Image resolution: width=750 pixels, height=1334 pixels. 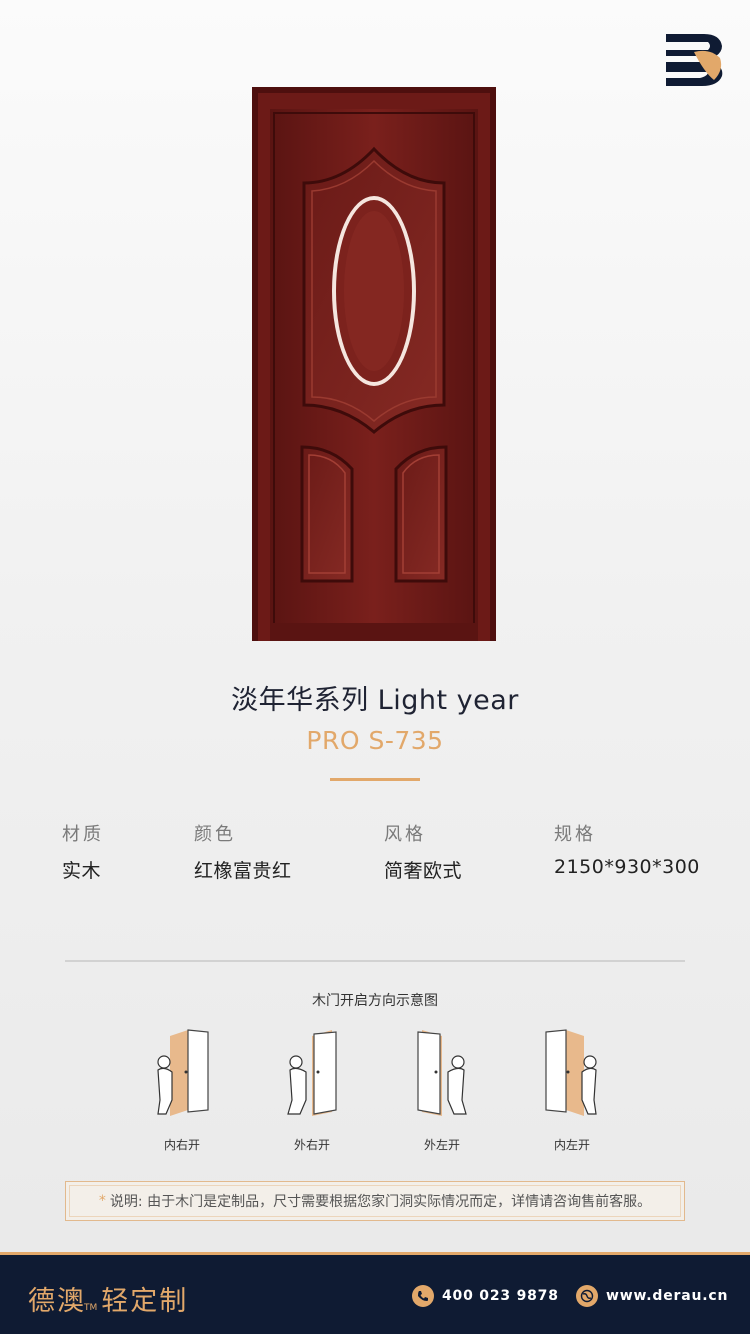 What do you see at coordinates (500, 1296) in the screenshot?
I see `phone-number: 400 023 9878` at bounding box center [500, 1296].